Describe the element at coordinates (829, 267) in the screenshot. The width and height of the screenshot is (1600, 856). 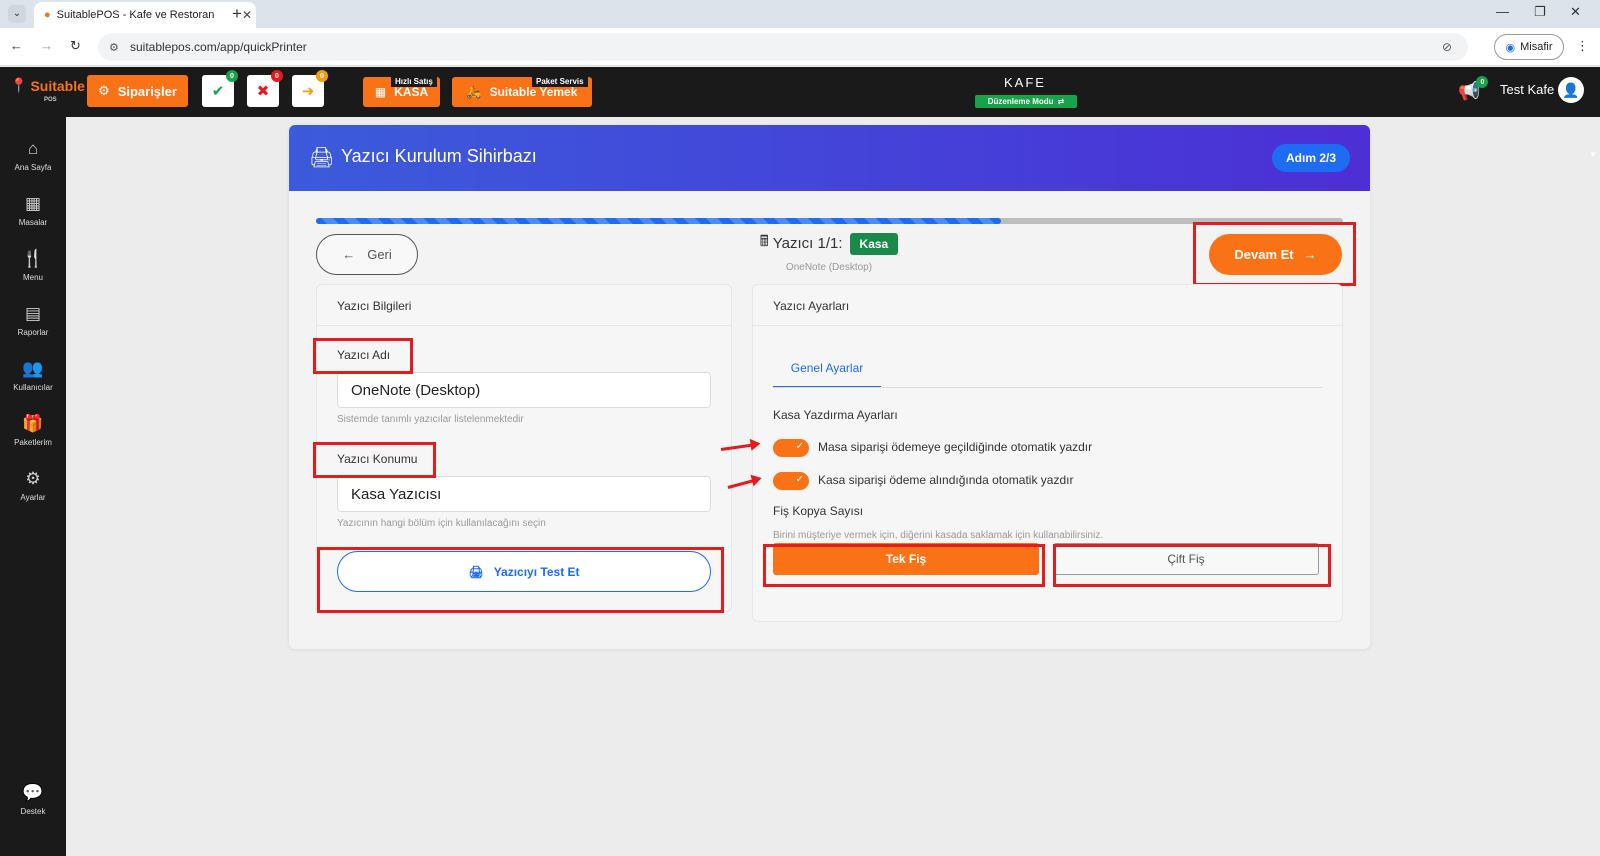
I see `printer-subtitle: OneNote (Desktop)` at that location.